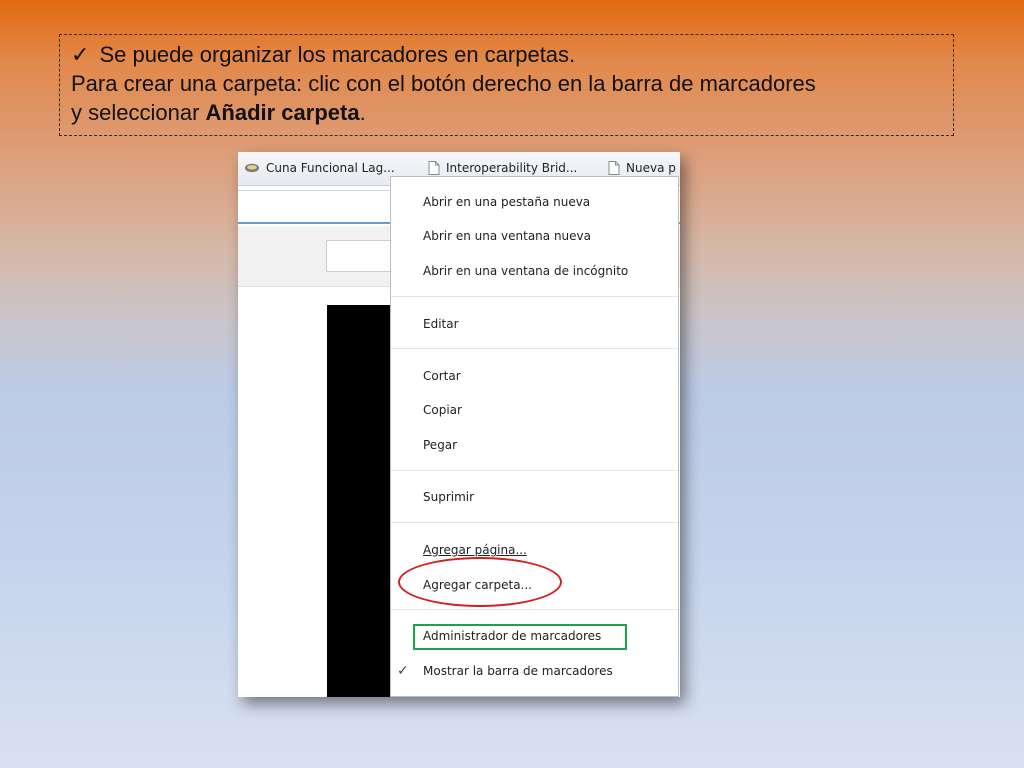  Describe the element at coordinates (441, 324) in the screenshot. I see `menu-item-edit: Editar` at that location.